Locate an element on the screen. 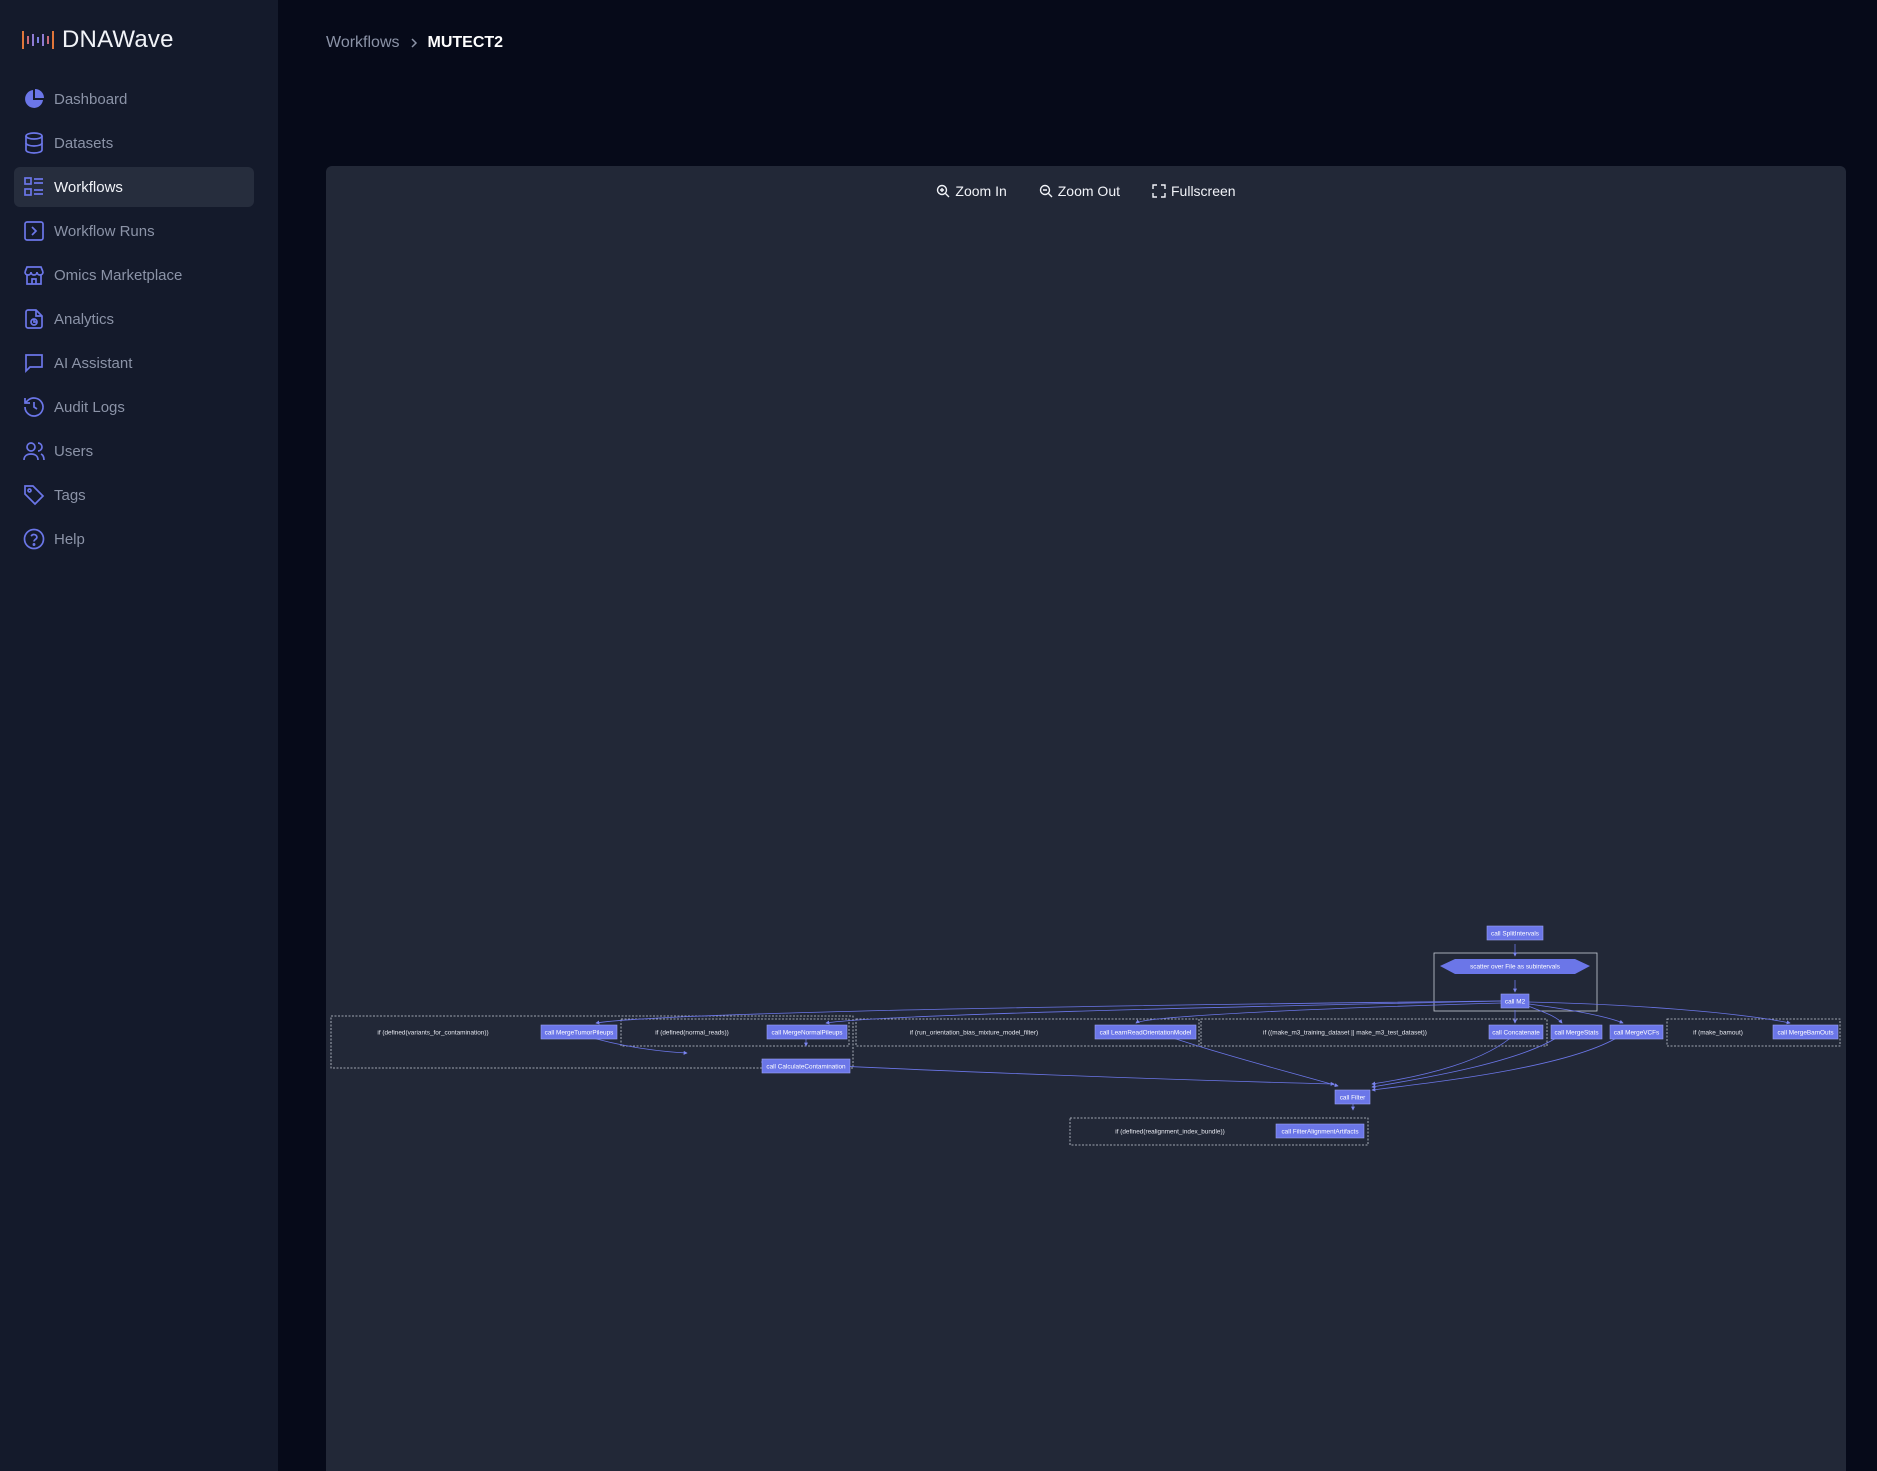  node-label: call FilterAlignmentArtifacts is located at coordinates (1319, 1132).